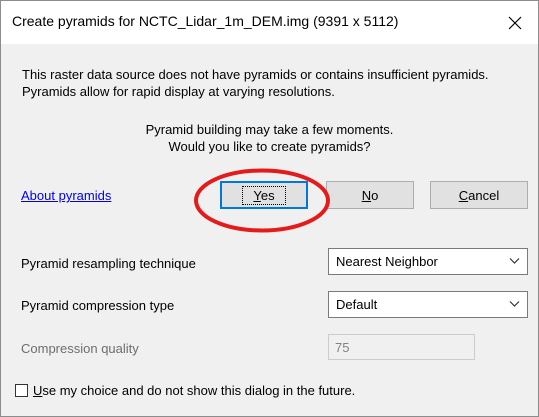 The height and width of the screenshot is (417, 539). I want to click on cancel-button: Cancel, so click(479, 195).